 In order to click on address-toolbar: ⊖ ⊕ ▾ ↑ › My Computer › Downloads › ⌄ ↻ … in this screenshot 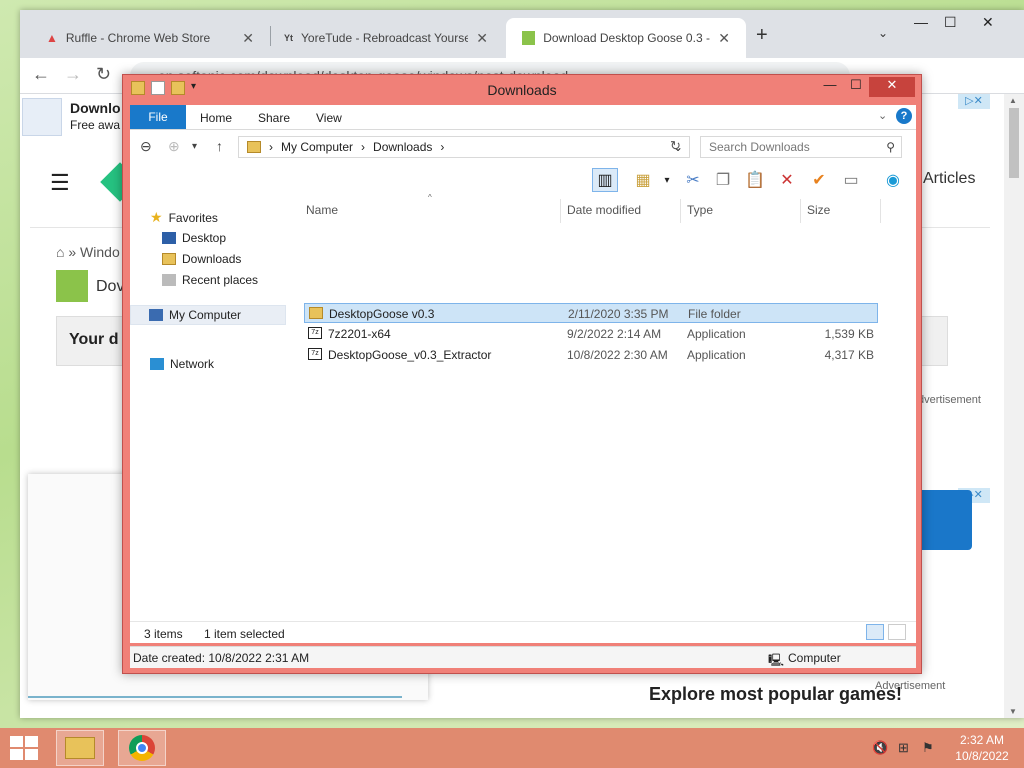, I will do `click(523, 147)`.